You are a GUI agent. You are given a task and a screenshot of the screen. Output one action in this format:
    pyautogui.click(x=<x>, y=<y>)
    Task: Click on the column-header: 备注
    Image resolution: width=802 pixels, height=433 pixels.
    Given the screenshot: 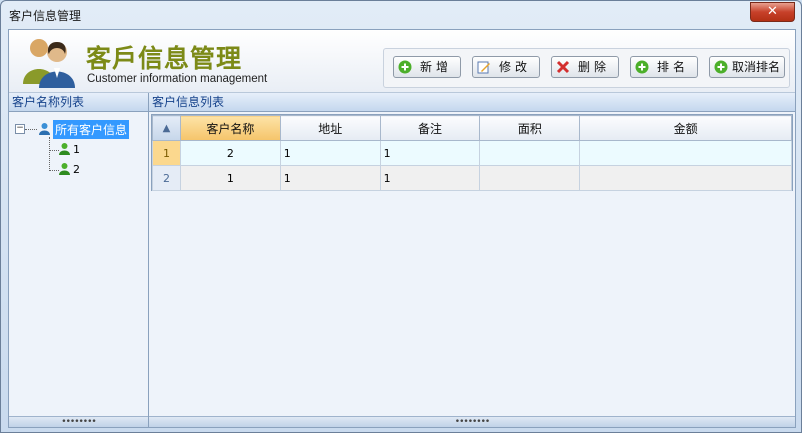 What is the action you would take?
    pyautogui.click(x=430, y=128)
    